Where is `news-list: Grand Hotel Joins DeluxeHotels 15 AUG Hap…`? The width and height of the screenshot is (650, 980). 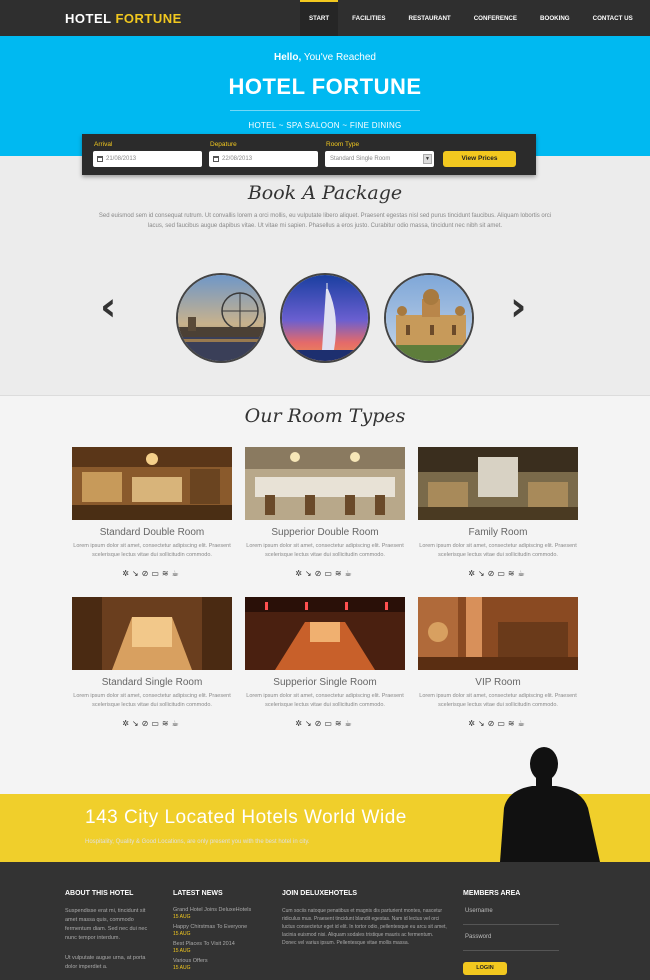
news-list: Grand Hotel Joins DeluxeHotels 15 AUG Hap… is located at coordinates (223, 939).